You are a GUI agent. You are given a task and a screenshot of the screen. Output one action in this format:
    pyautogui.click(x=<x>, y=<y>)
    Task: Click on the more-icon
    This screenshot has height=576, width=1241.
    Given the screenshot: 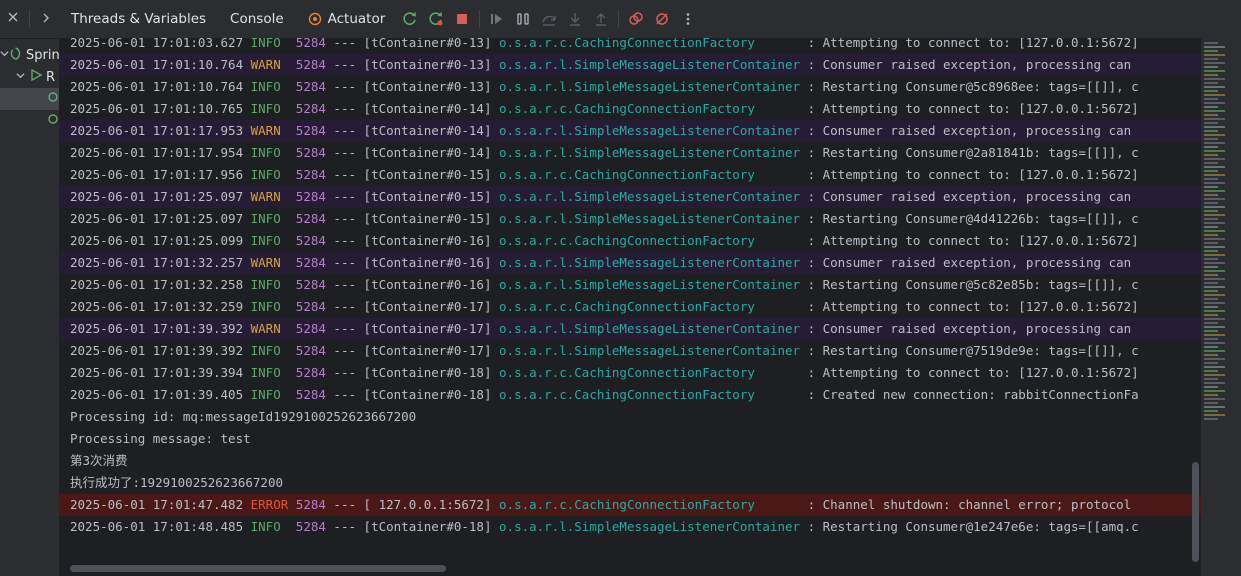 What is the action you would take?
    pyautogui.click(x=688, y=19)
    